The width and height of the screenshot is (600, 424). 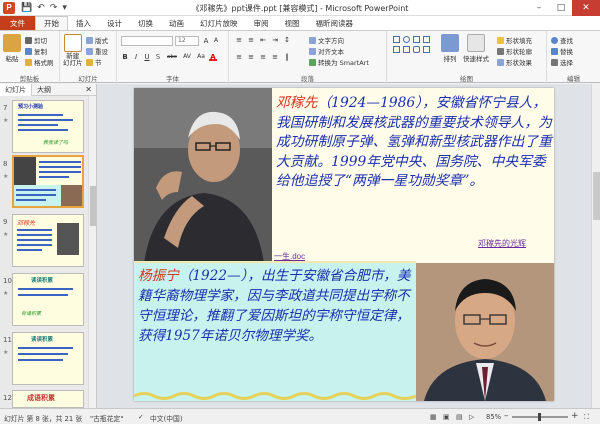 What do you see at coordinates (97, 40) in the screenshot?
I see `layout-button: 版式` at bounding box center [97, 40].